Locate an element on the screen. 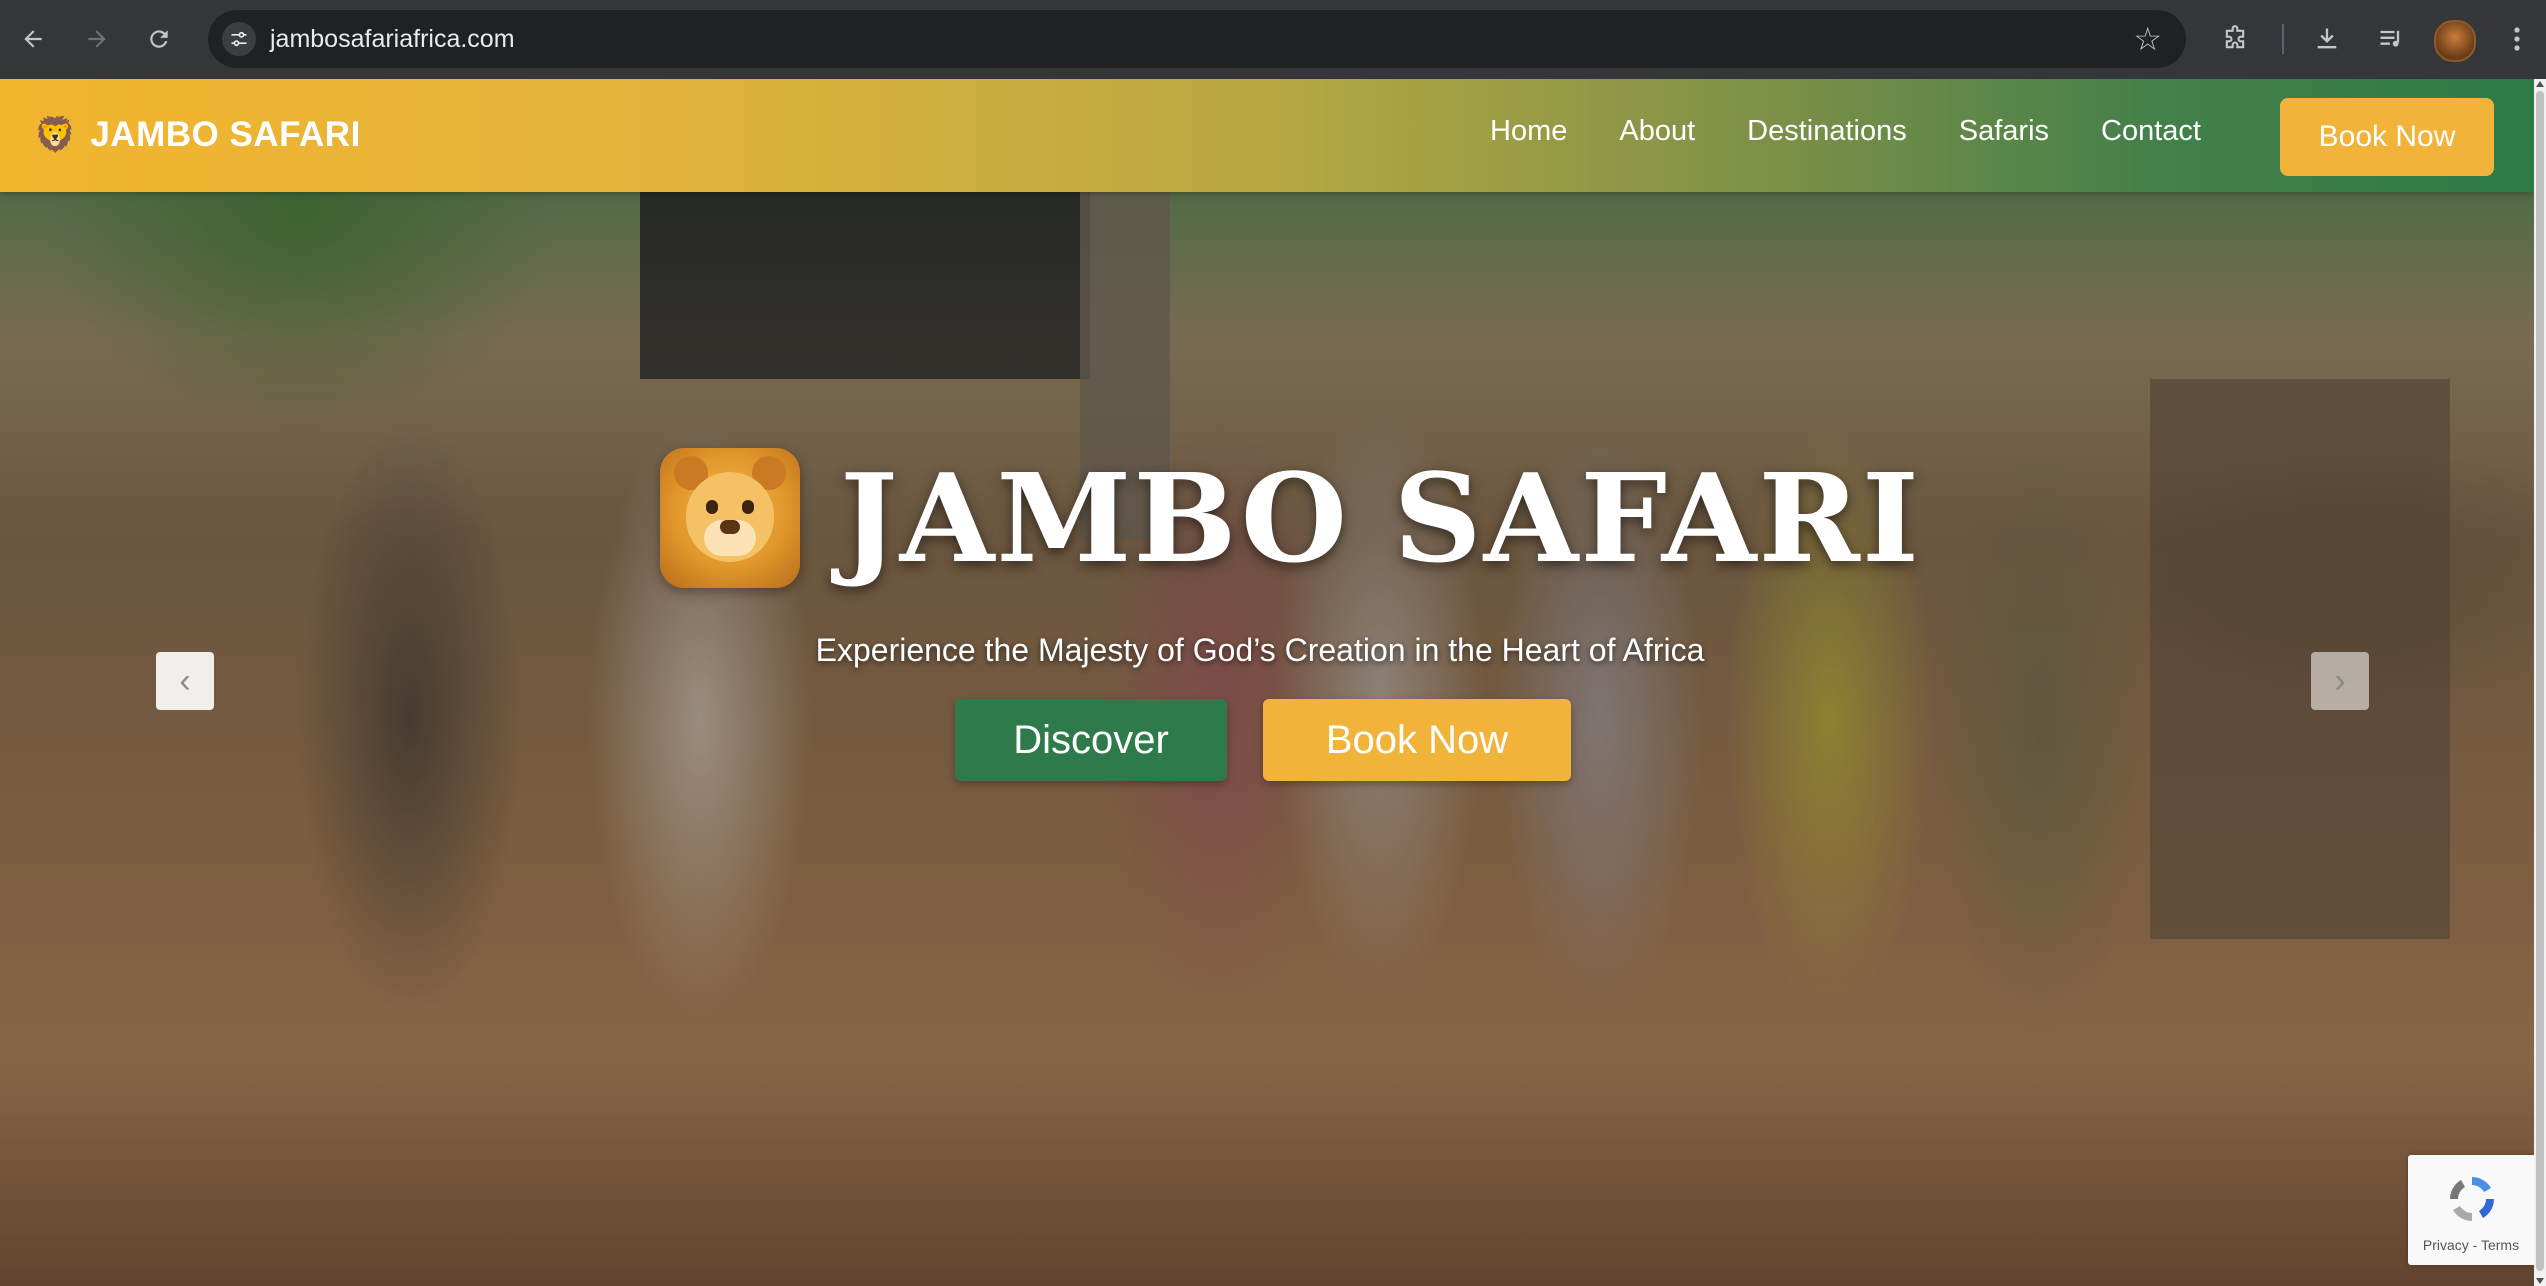 This screenshot has width=2546, height=1286. download-icon is located at coordinates (2327, 39).